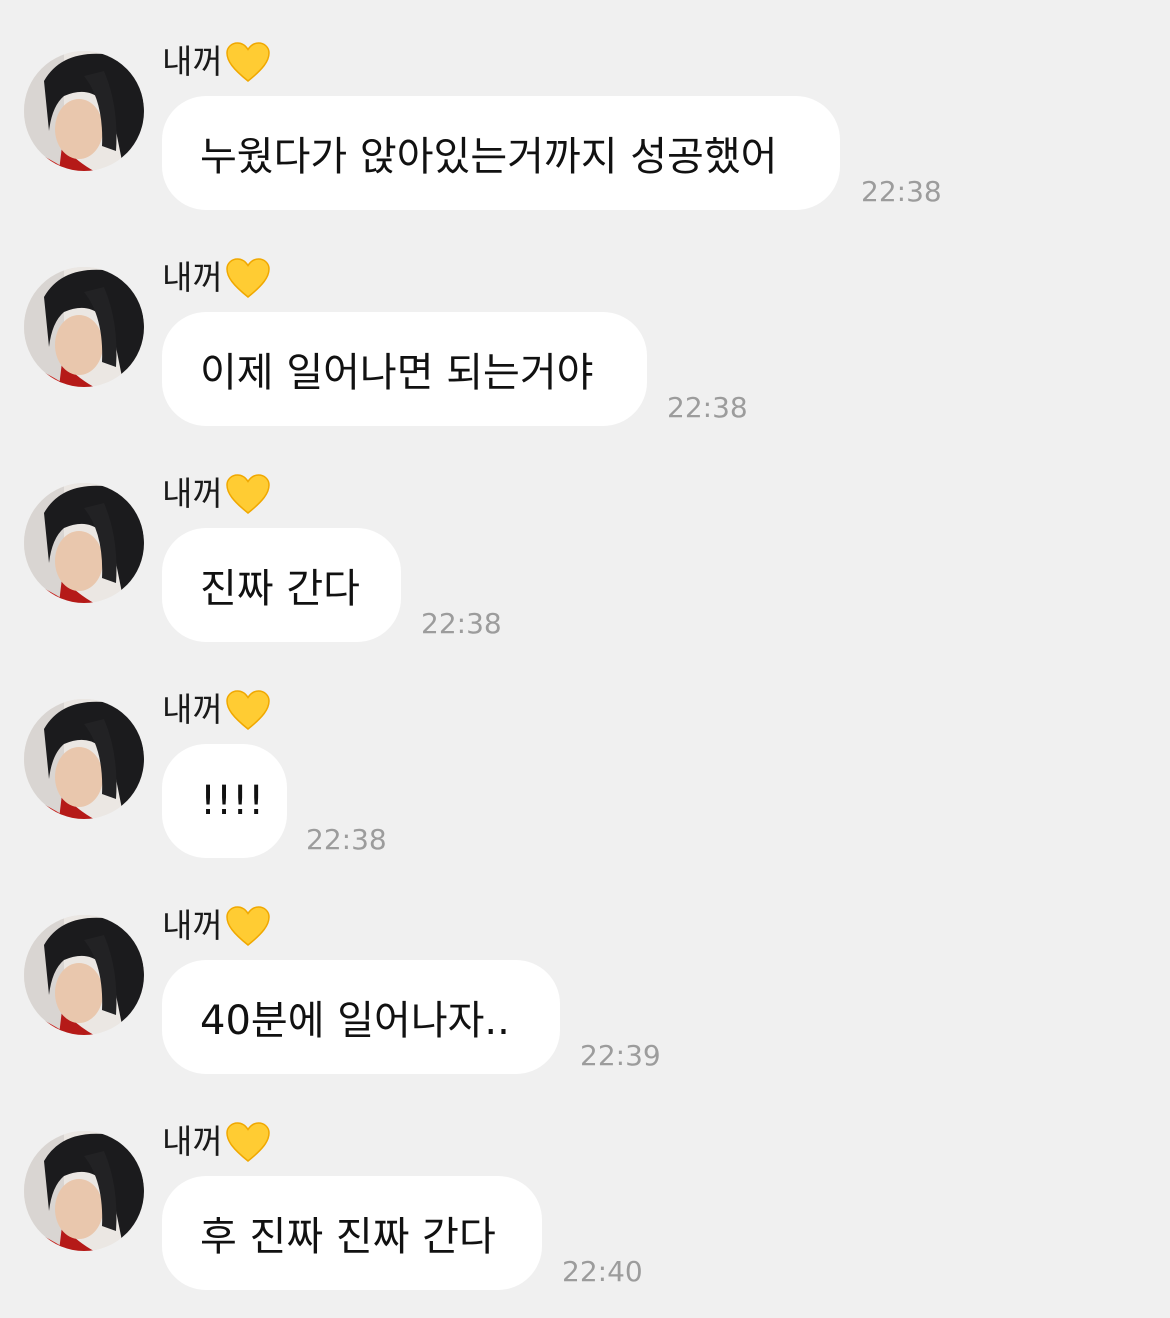  I want to click on message-text: 40분에 일어나자.., so click(355, 1021).